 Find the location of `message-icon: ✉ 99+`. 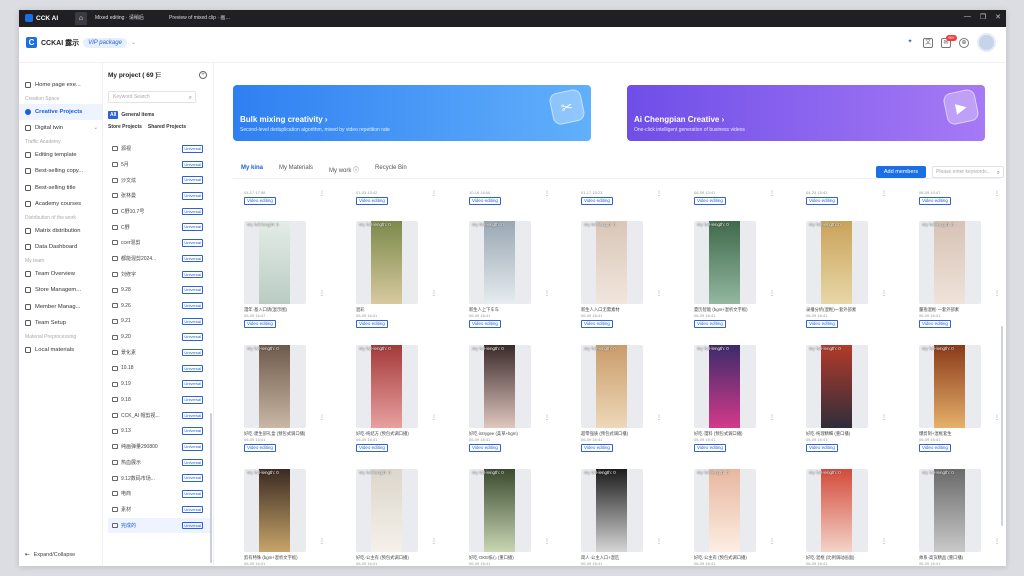

message-icon: ✉ 99+ is located at coordinates (949, 41).